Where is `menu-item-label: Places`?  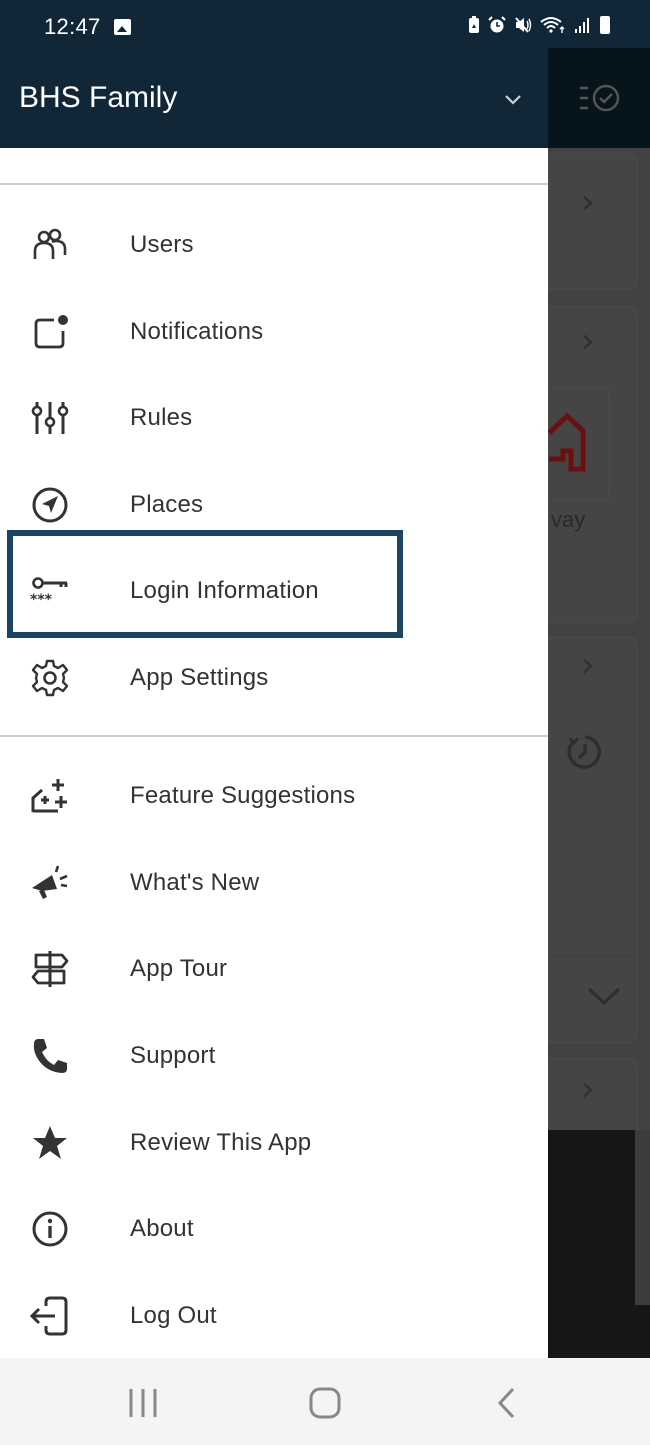 menu-item-label: Places is located at coordinates (167, 504).